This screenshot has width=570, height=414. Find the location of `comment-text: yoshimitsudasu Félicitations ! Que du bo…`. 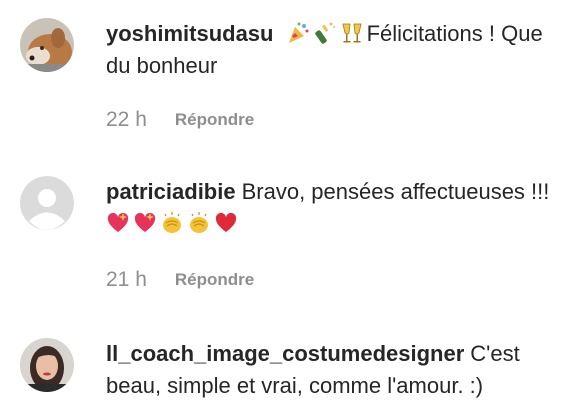

comment-text: yoshimitsudasu Félicitations ! Que du bo… is located at coordinates (331, 50).